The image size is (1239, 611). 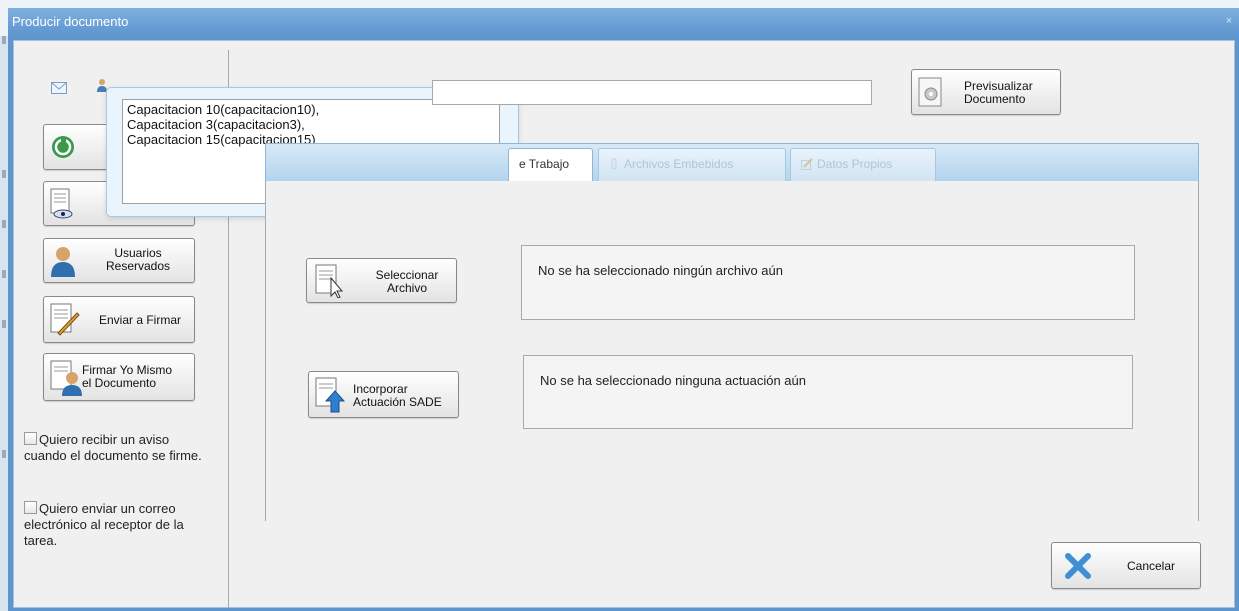 I want to click on paperclip-icon, so click(x=614, y=160).